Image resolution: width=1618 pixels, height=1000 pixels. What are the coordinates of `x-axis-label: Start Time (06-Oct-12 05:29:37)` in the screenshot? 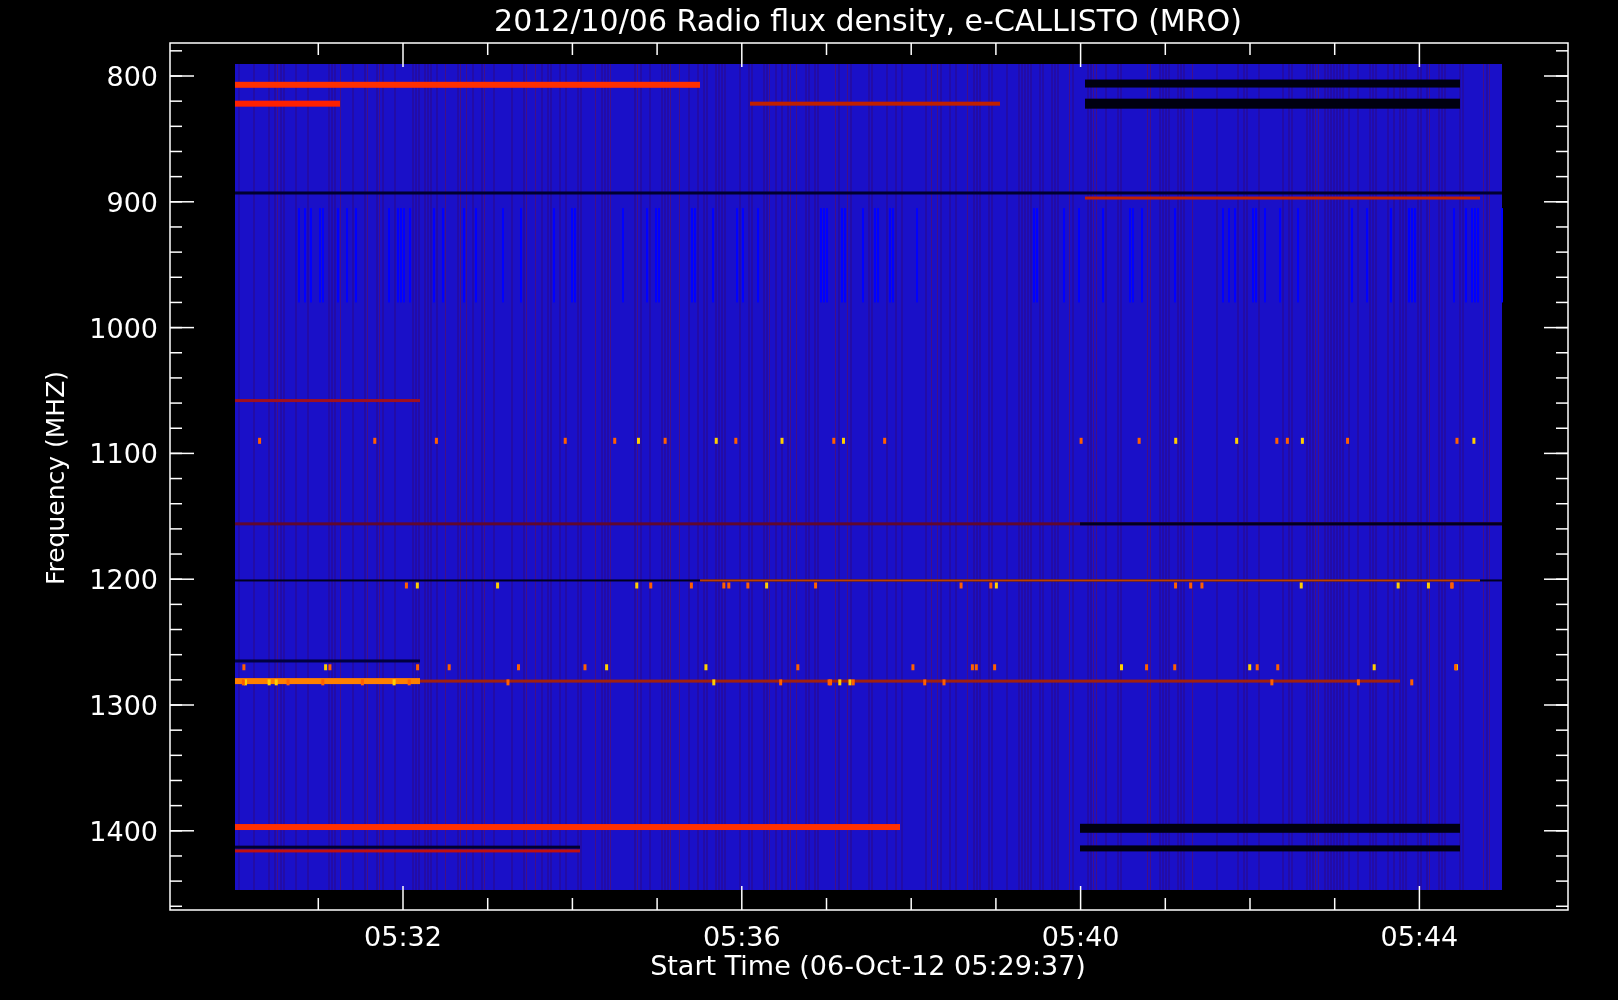 It's located at (868, 965).